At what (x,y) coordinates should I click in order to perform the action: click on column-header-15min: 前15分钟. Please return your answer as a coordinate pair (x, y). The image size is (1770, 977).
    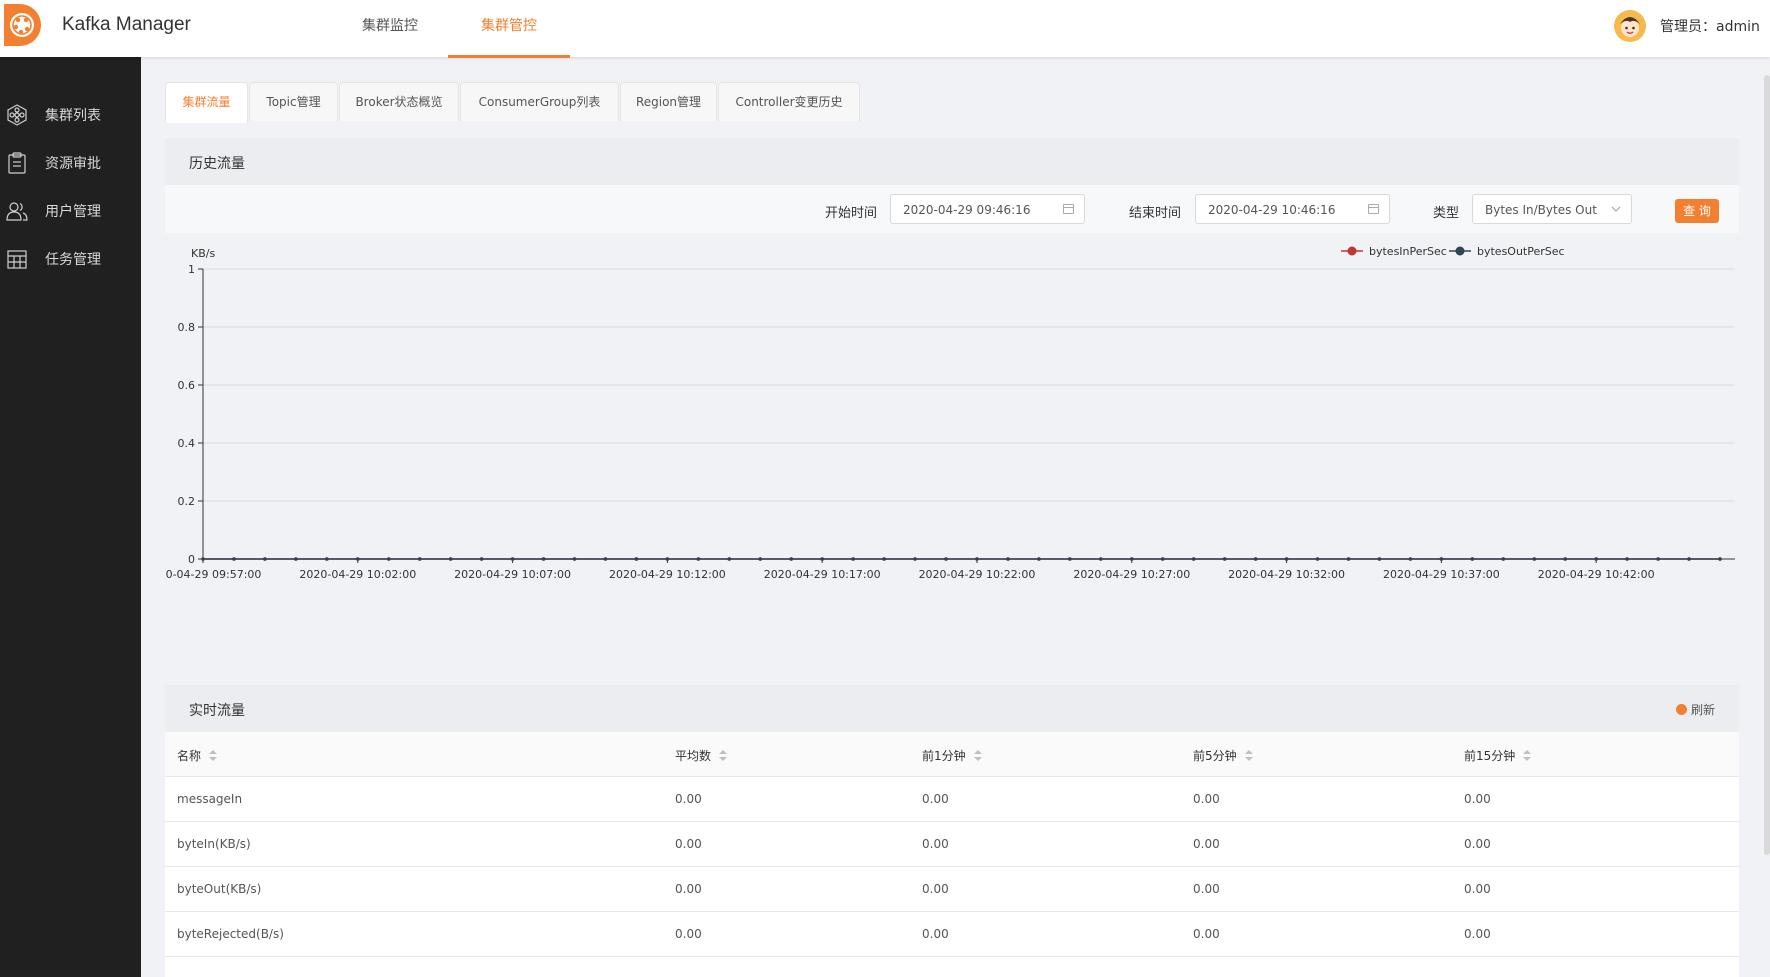
    Looking at the image, I should click on (1498, 755).